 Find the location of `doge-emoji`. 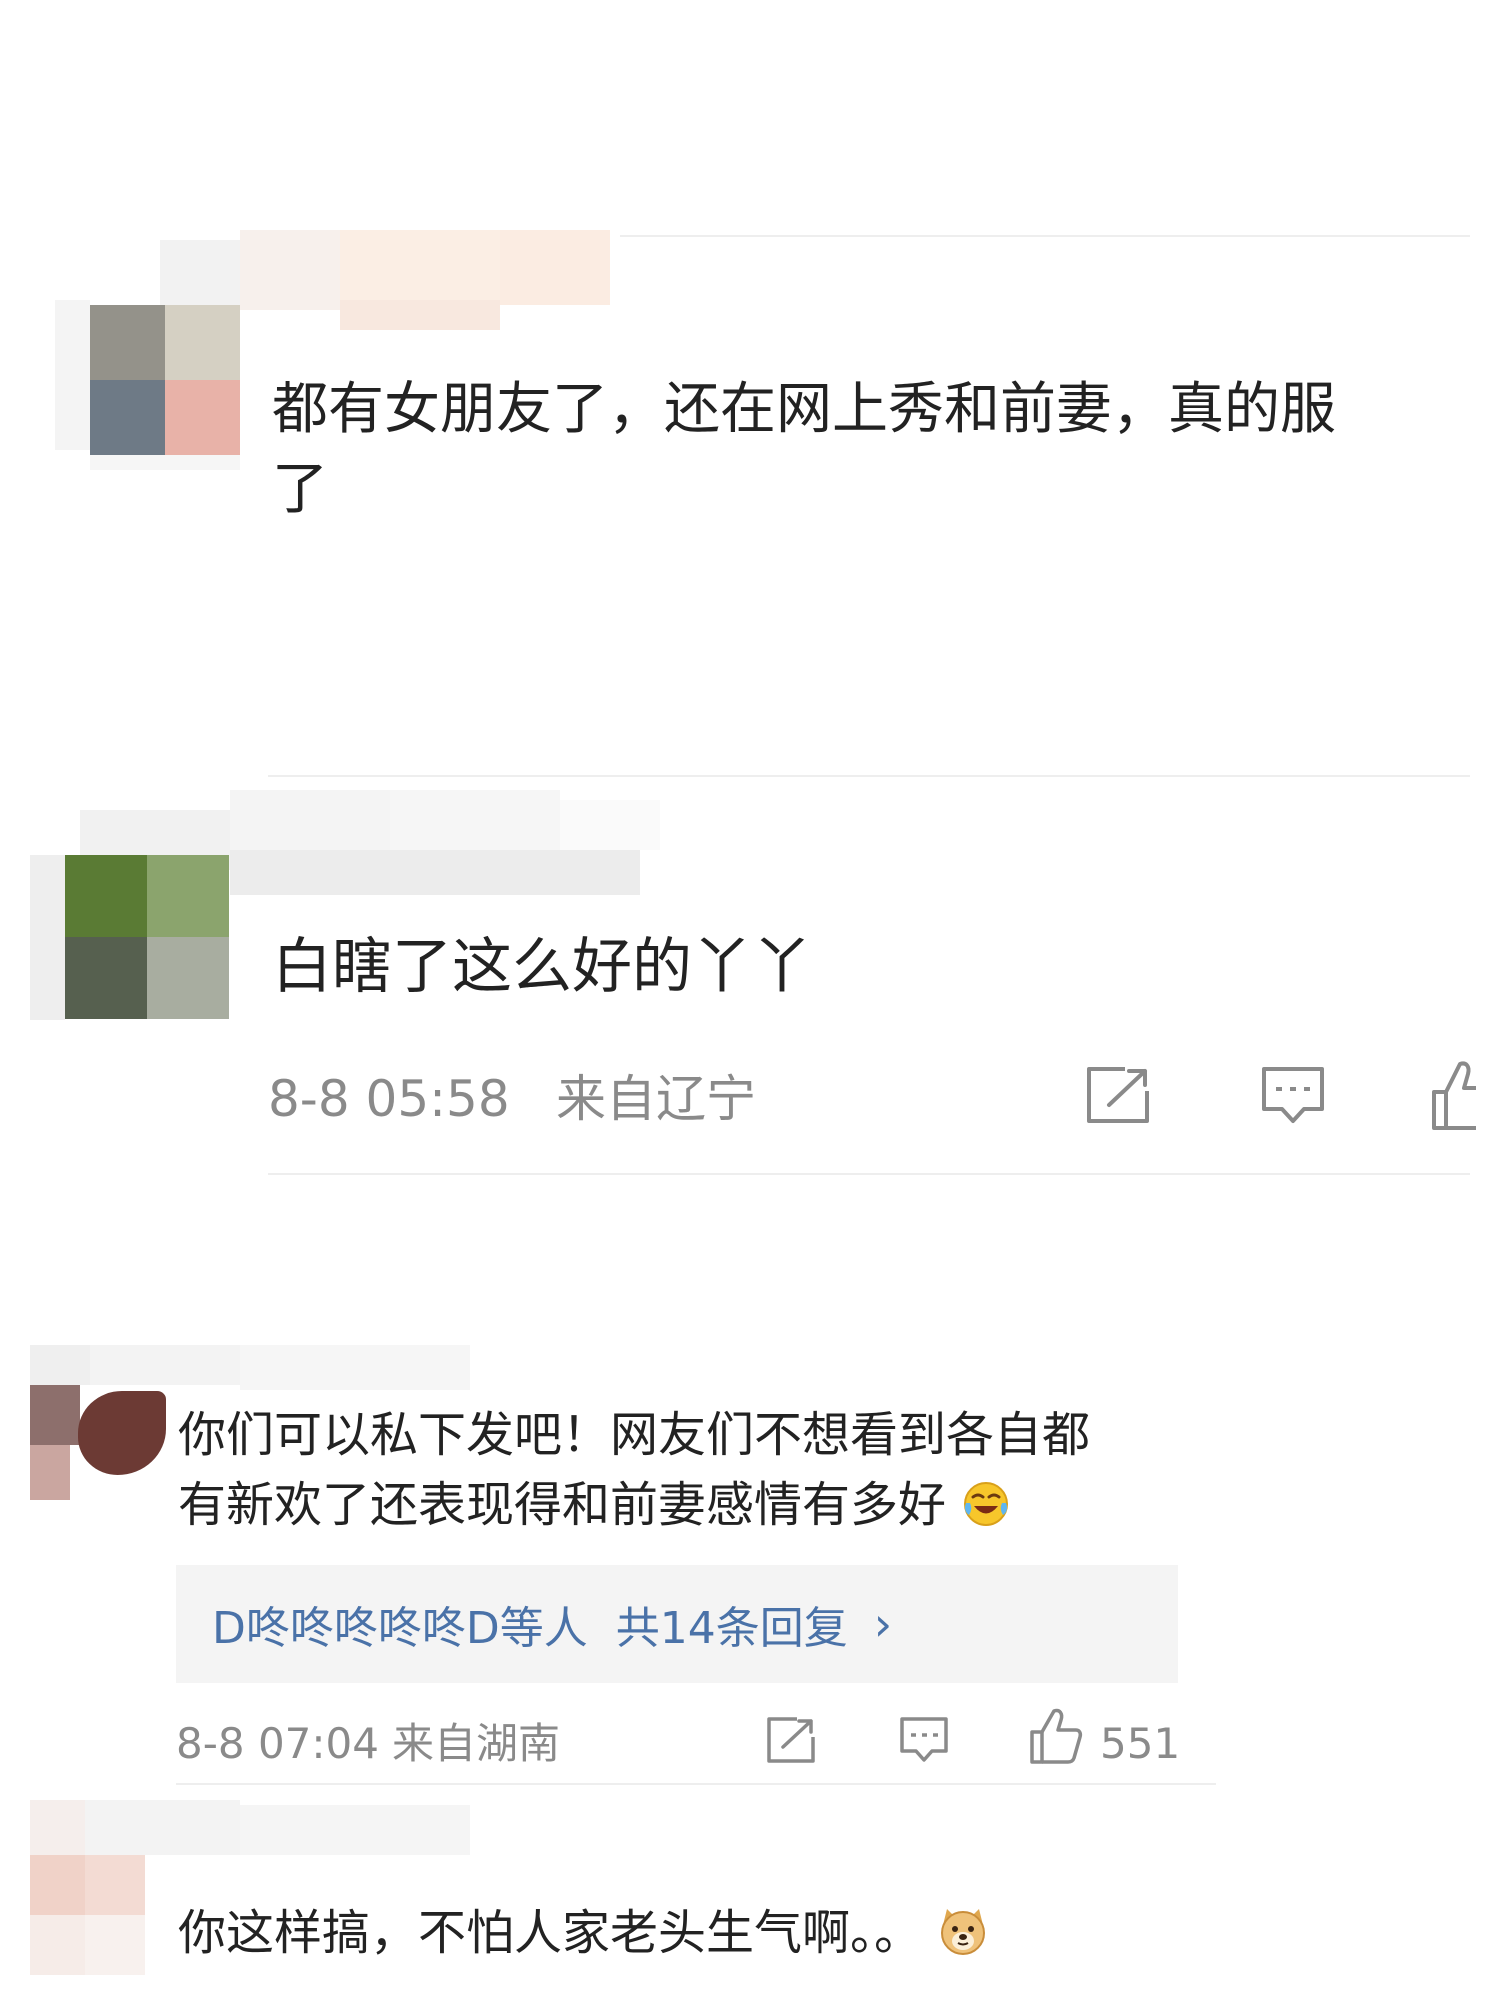

doge-emoji is located at coordinates (963, 1940).